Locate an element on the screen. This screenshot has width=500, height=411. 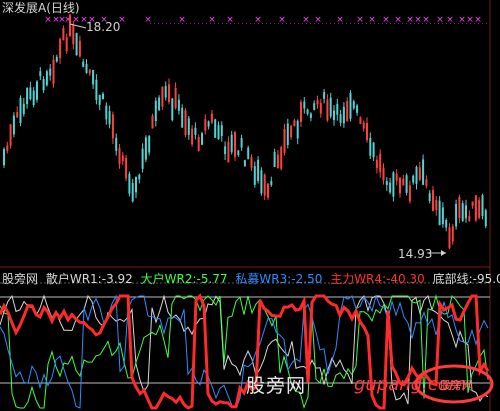
legend-wr2: 大户WR2:-5.77 is located at coordinates (184, 279).